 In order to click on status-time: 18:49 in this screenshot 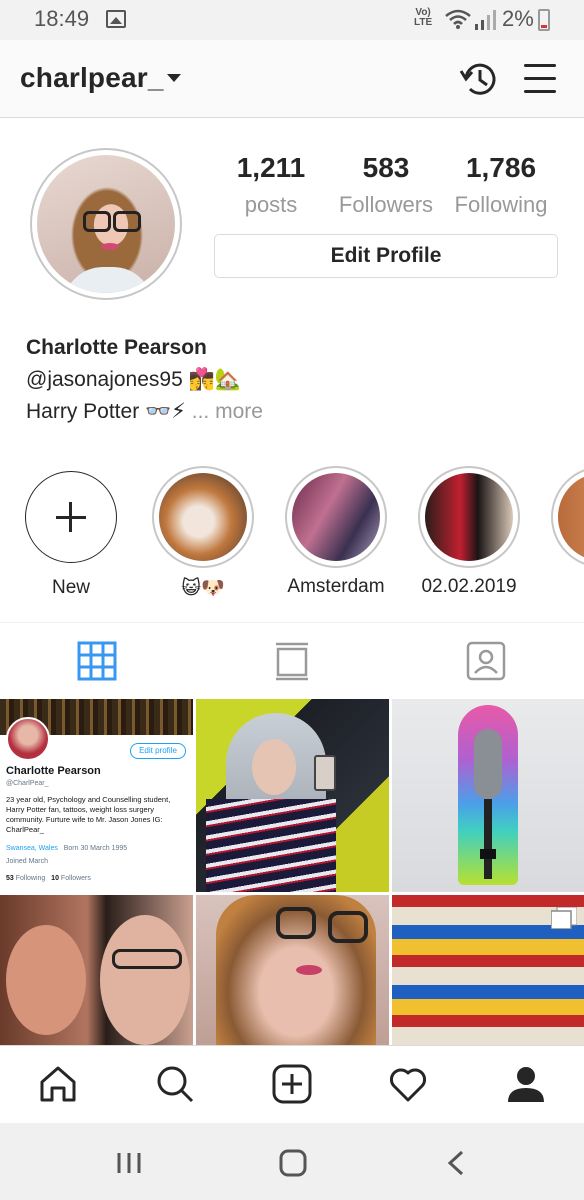, I will do `click(62, 18)`.